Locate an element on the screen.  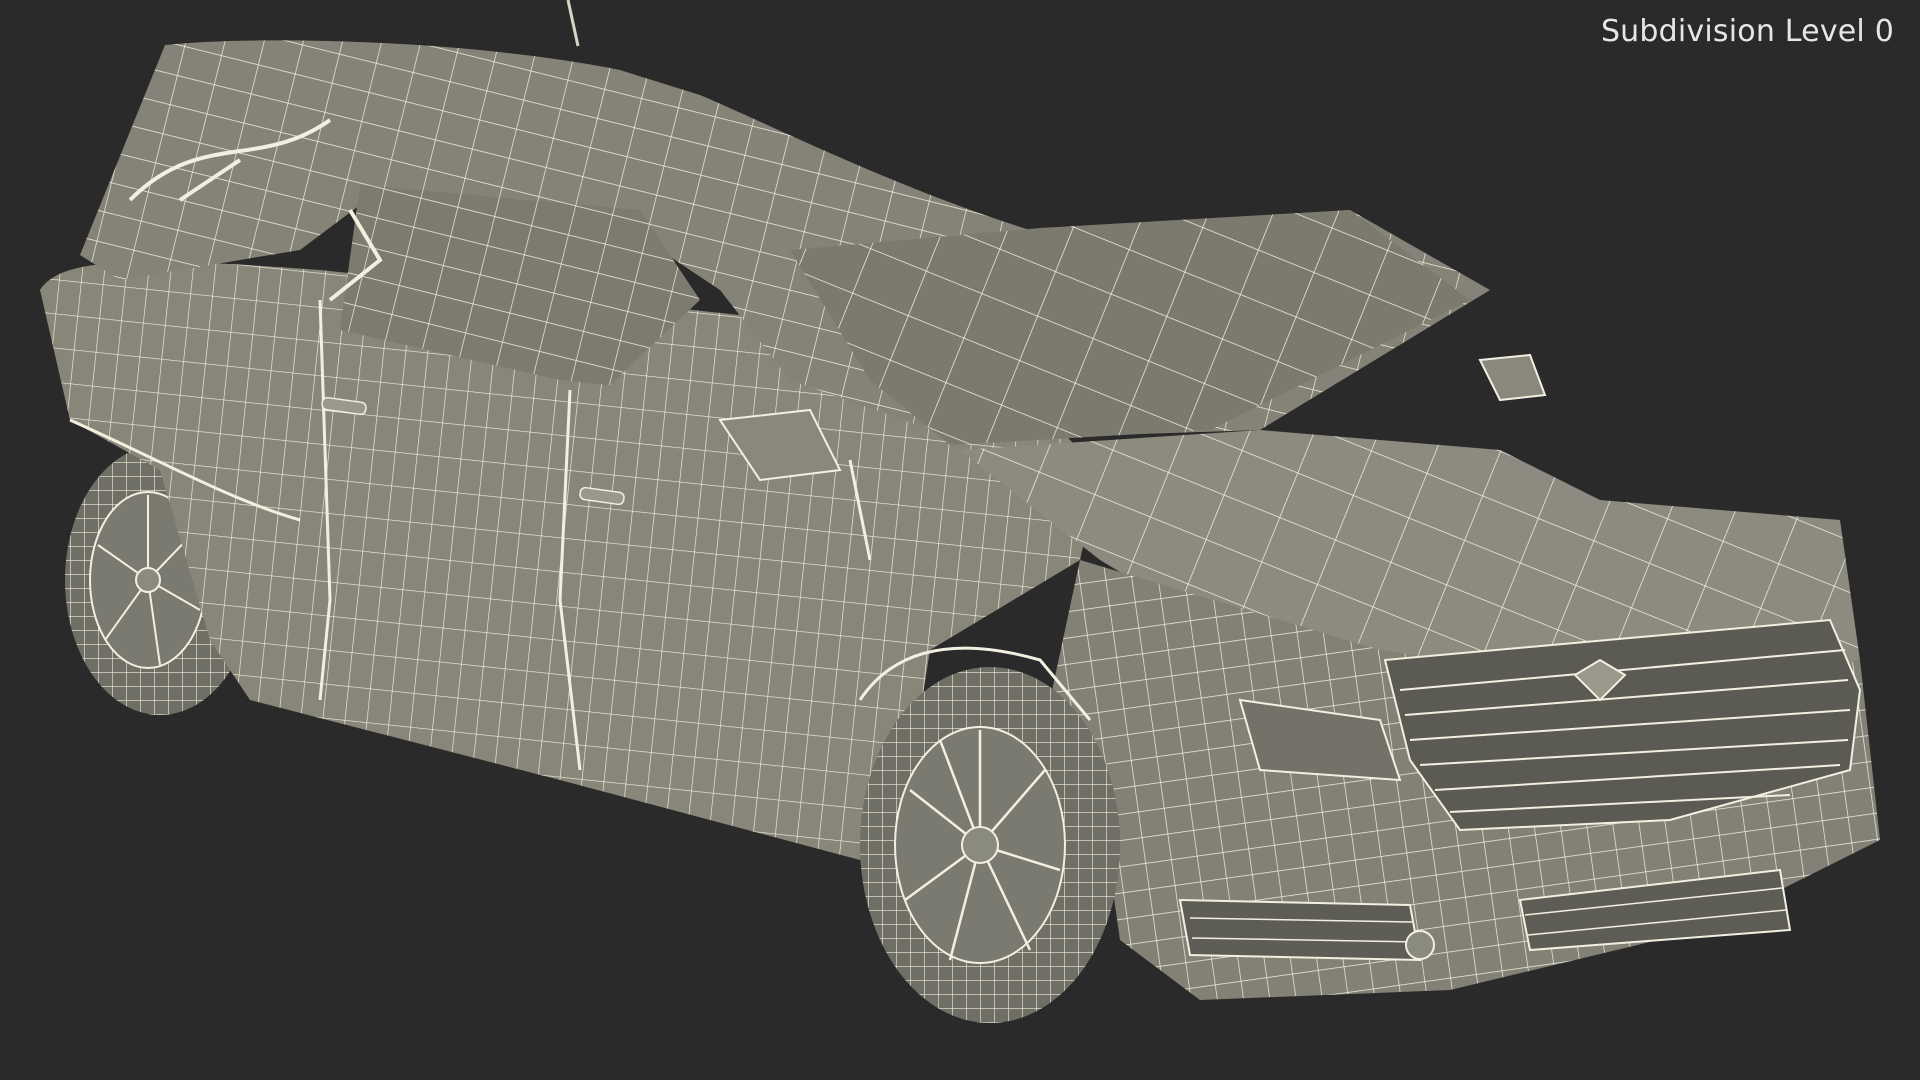
subdivision-level-label: Subdivision Level 0 is located at coordinates (1747, 31).